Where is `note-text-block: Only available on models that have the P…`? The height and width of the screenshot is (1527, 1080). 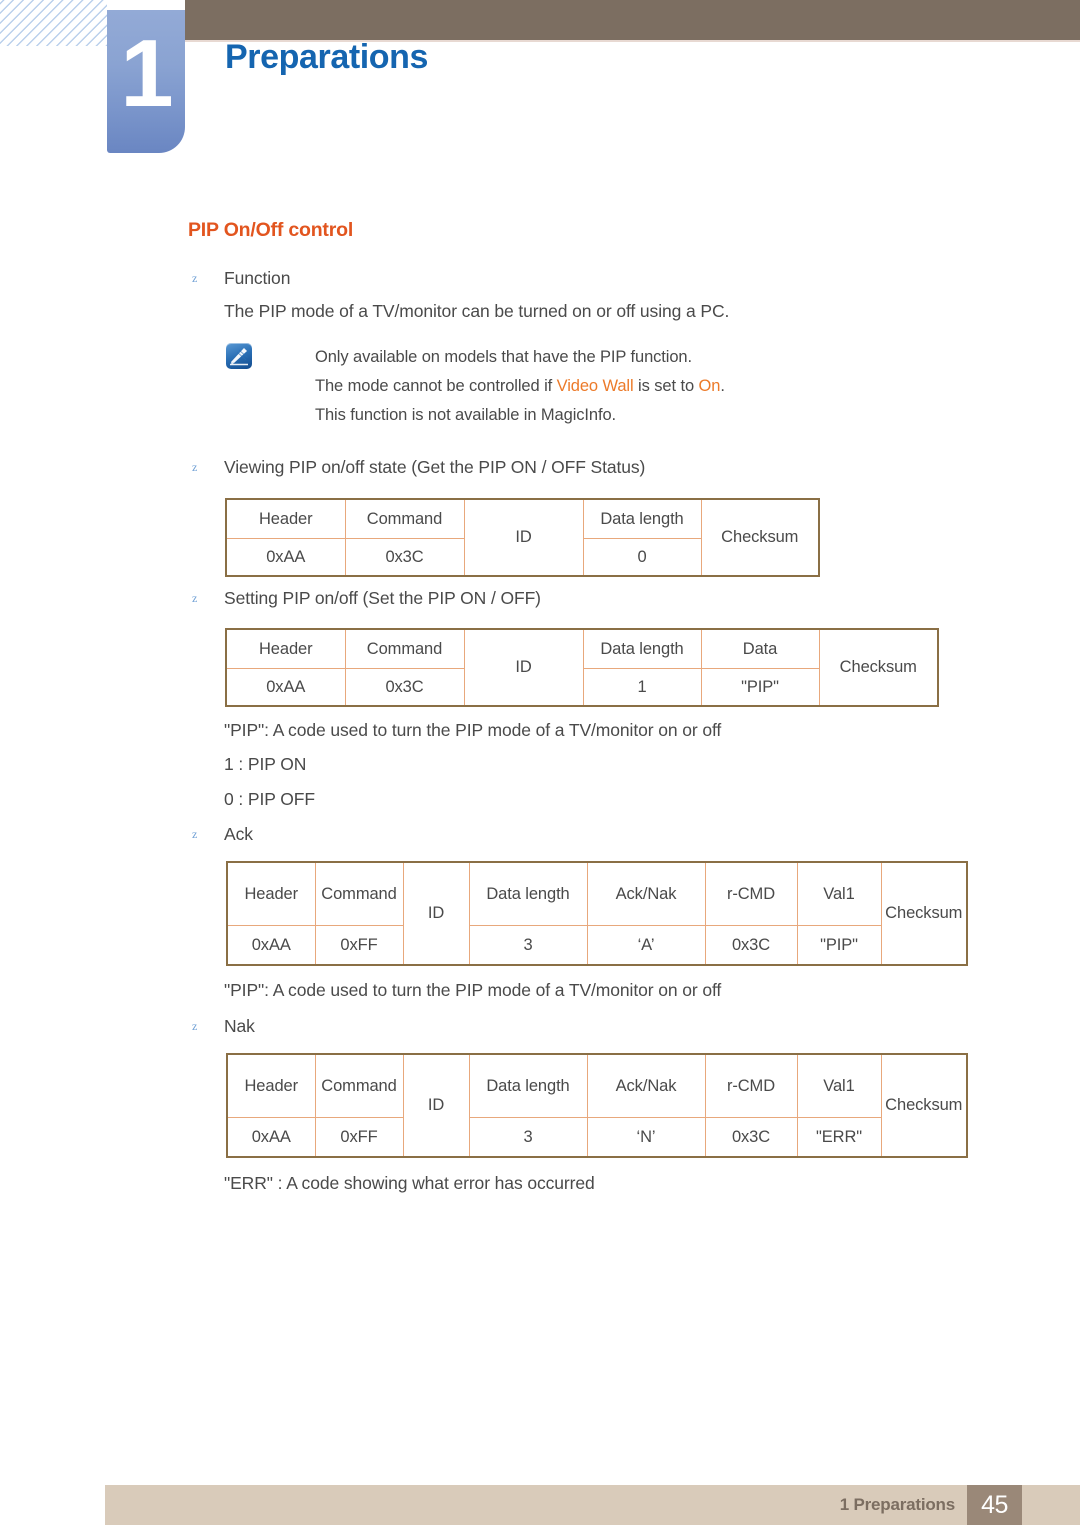 note-text-block: Only available on models that have the P… is located at coordinates (520, 386).